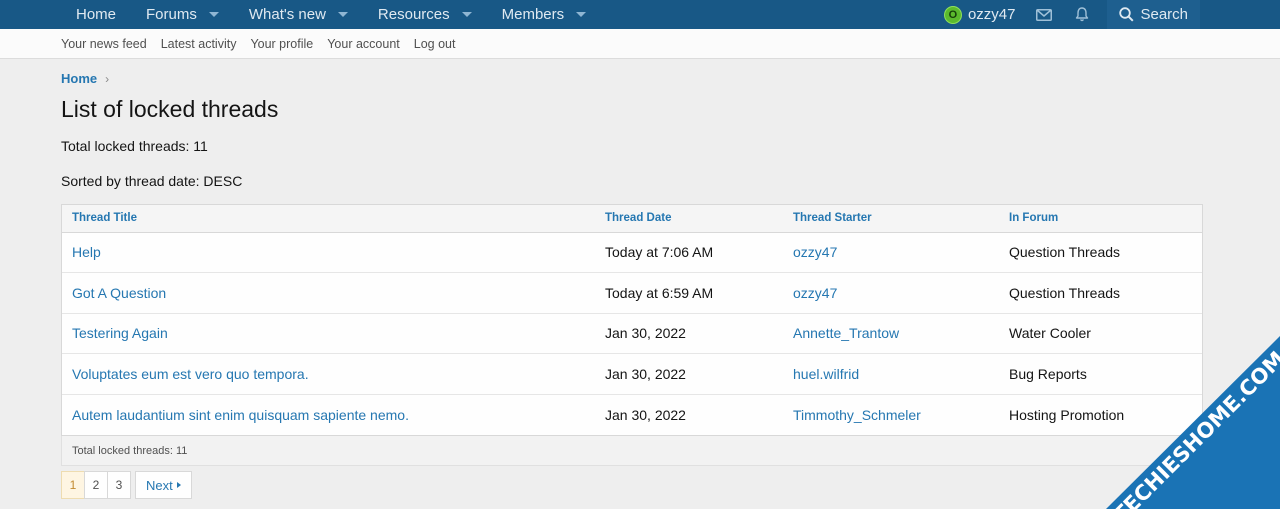  I want to click on main-nav: Home Forums What's new Resources Members, so click(330, 14).